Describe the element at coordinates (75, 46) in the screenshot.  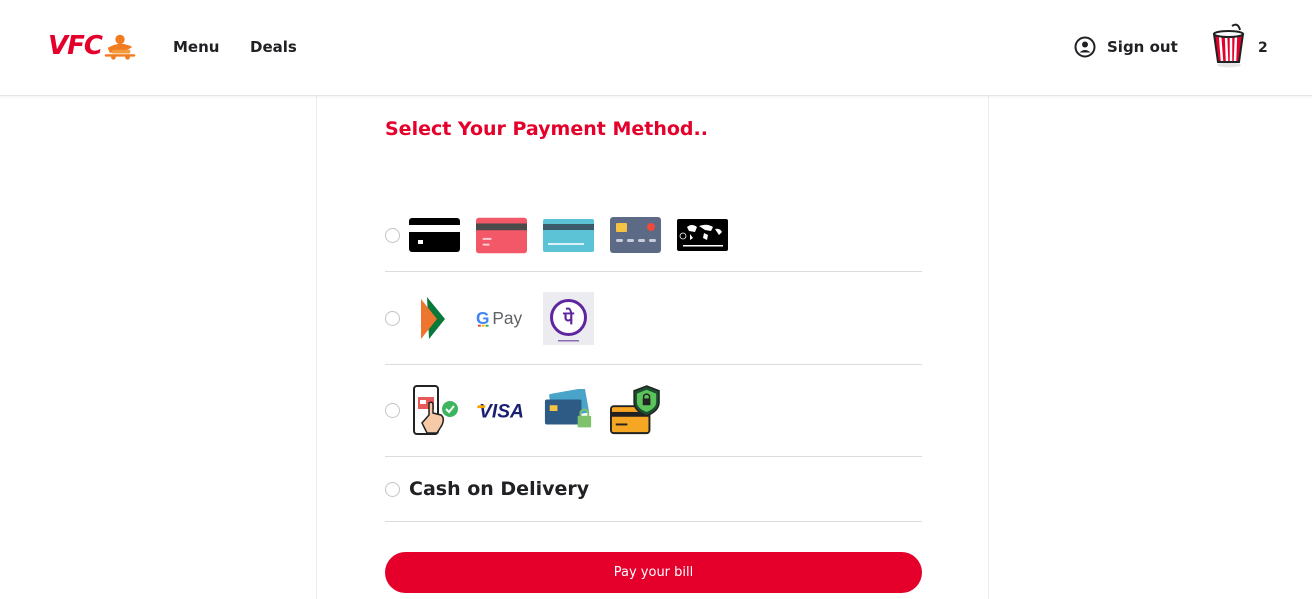
I see `logo-text: VFC` at that location.